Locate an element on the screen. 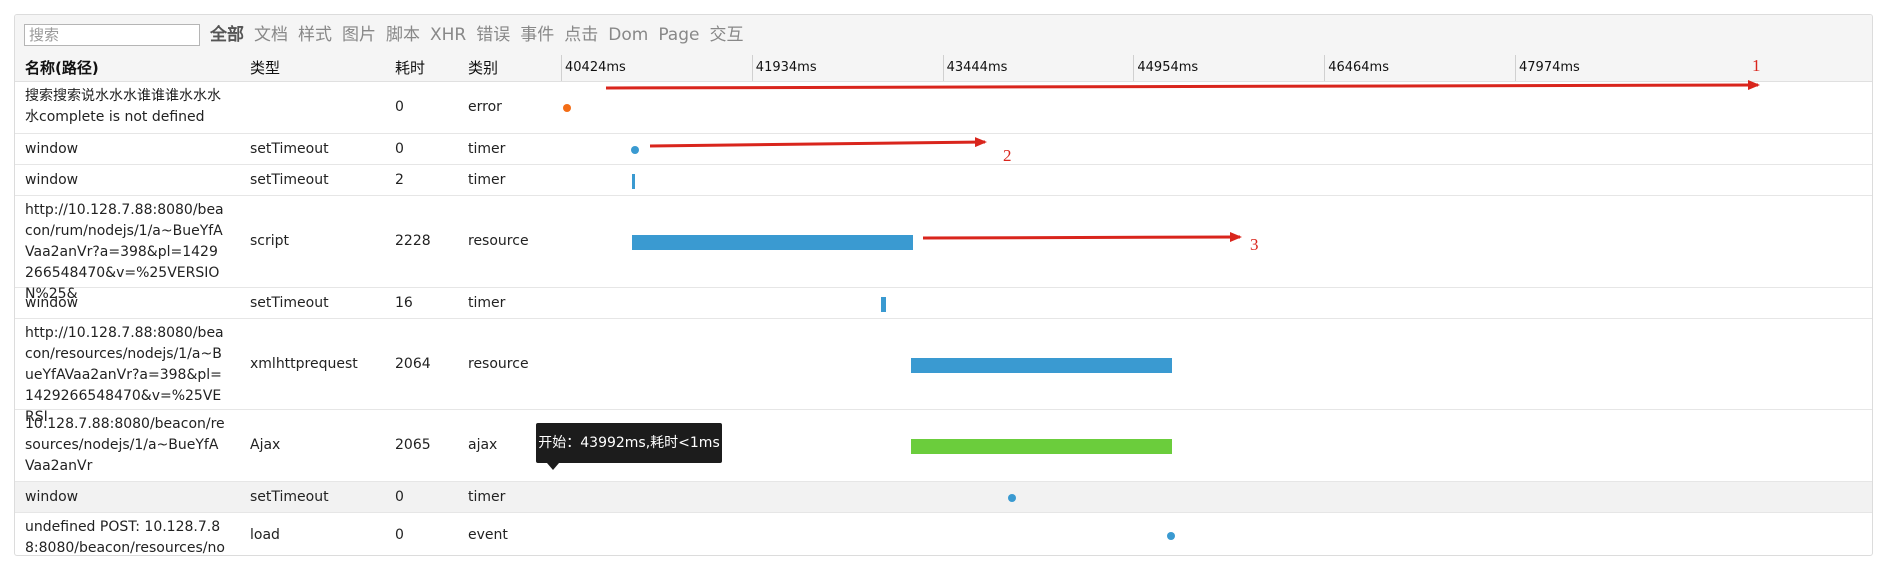 The height and width of the screenshot is (585, 1886). error-event-dot is located at coordinates (567, 108).